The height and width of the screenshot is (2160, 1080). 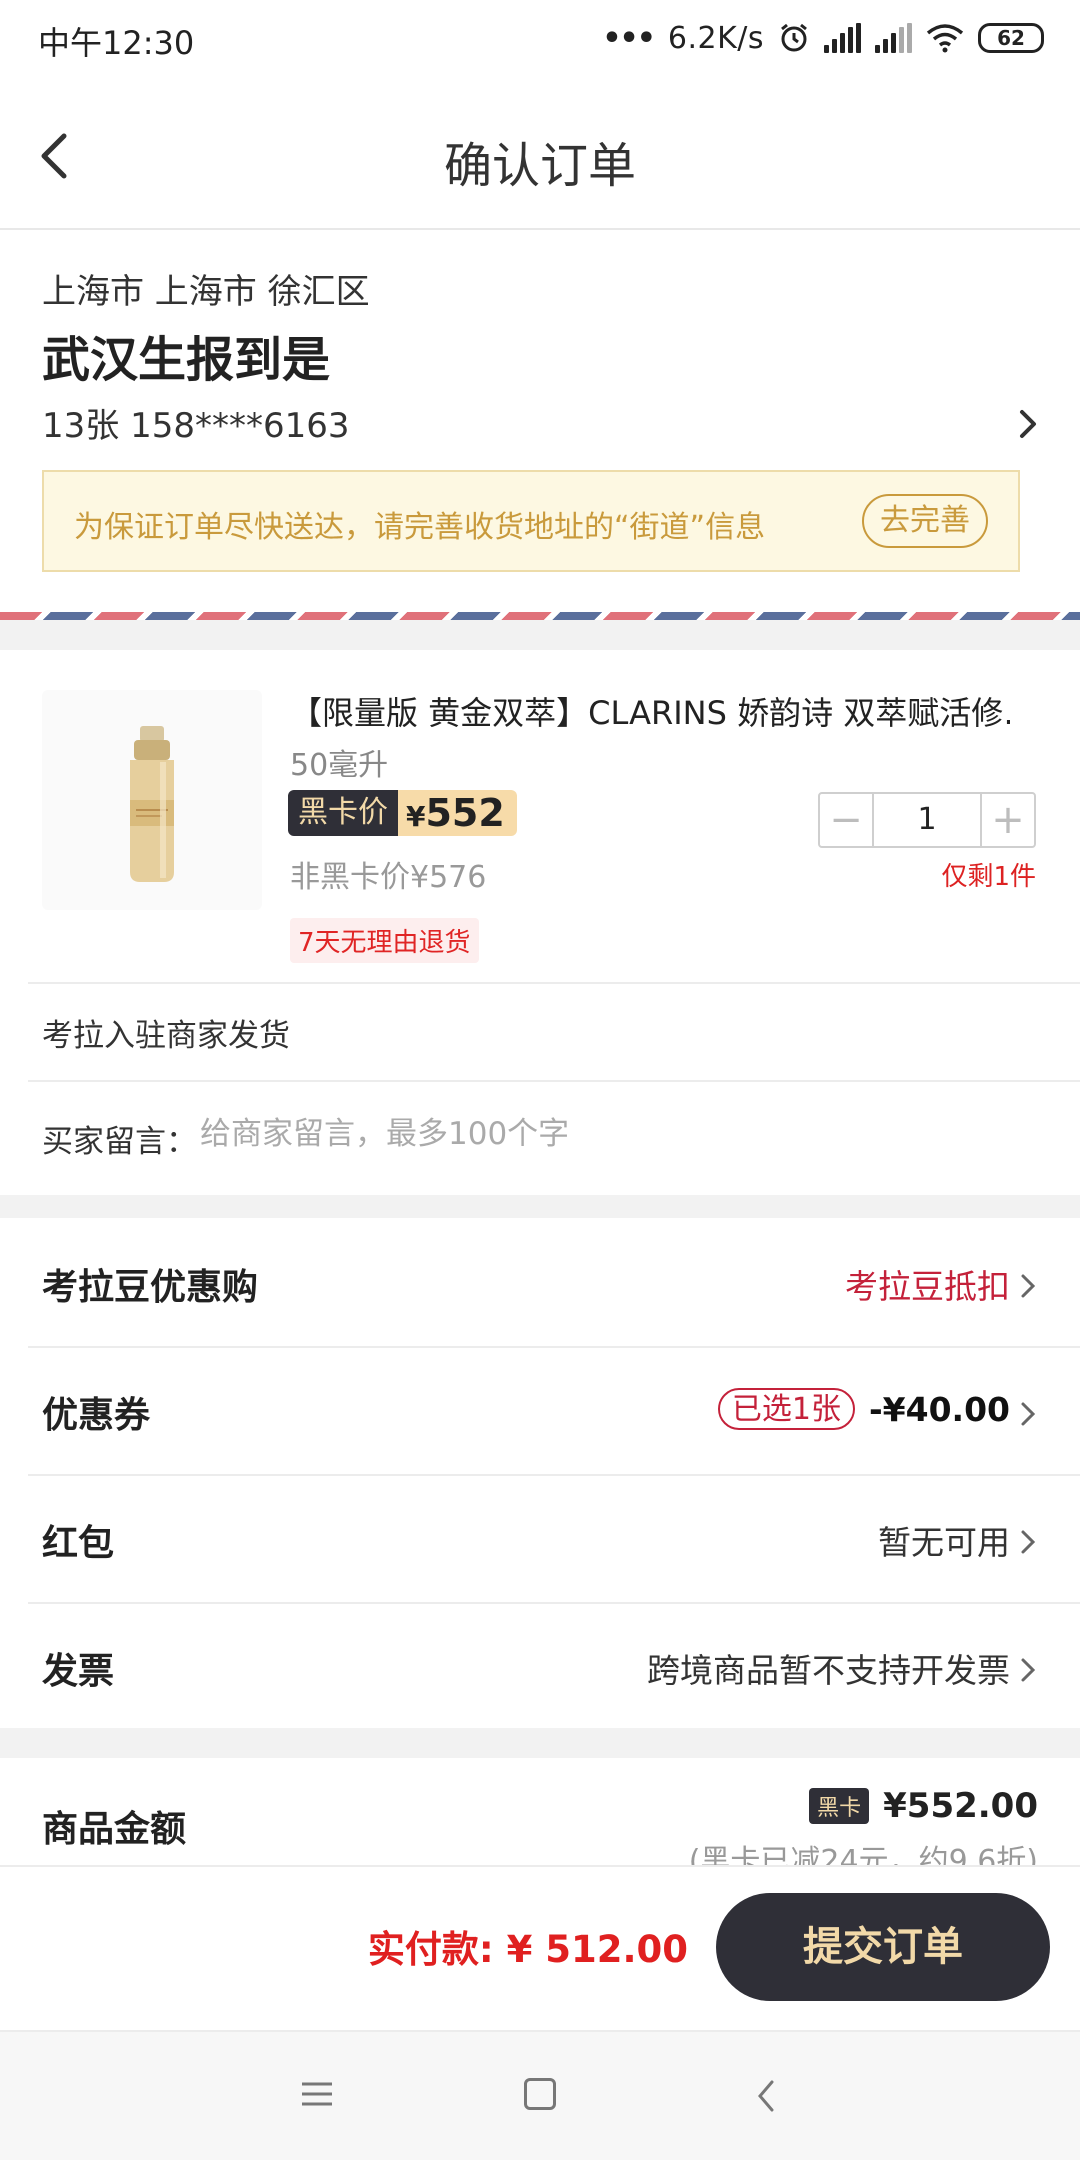 What do you see at coordinates (540, 1666) in the screenshot?
I see `option-row-invoice: 发票 跨境商品暂不支持开发票` at bounding box center [540, 1666].